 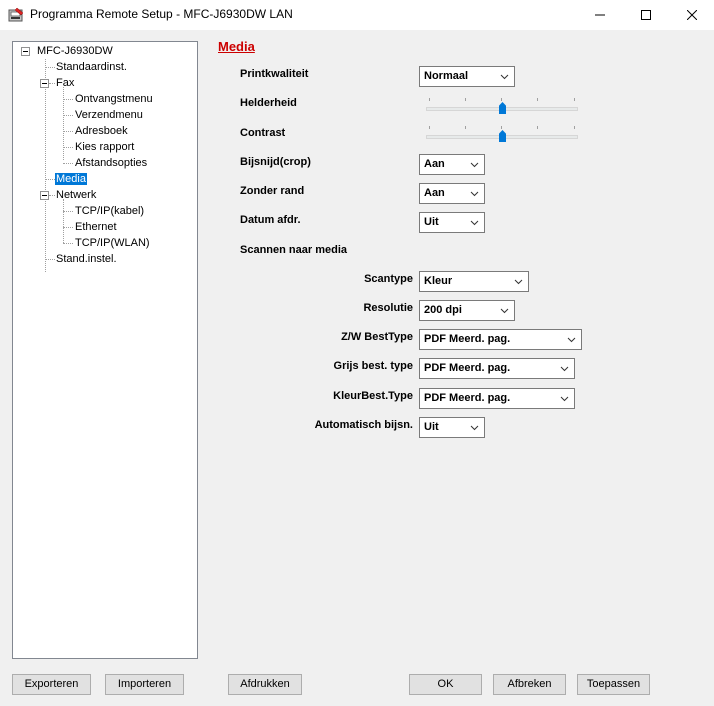 I want to click on tree-item-netwerk: Netwerk, so click(x=76, y=195).